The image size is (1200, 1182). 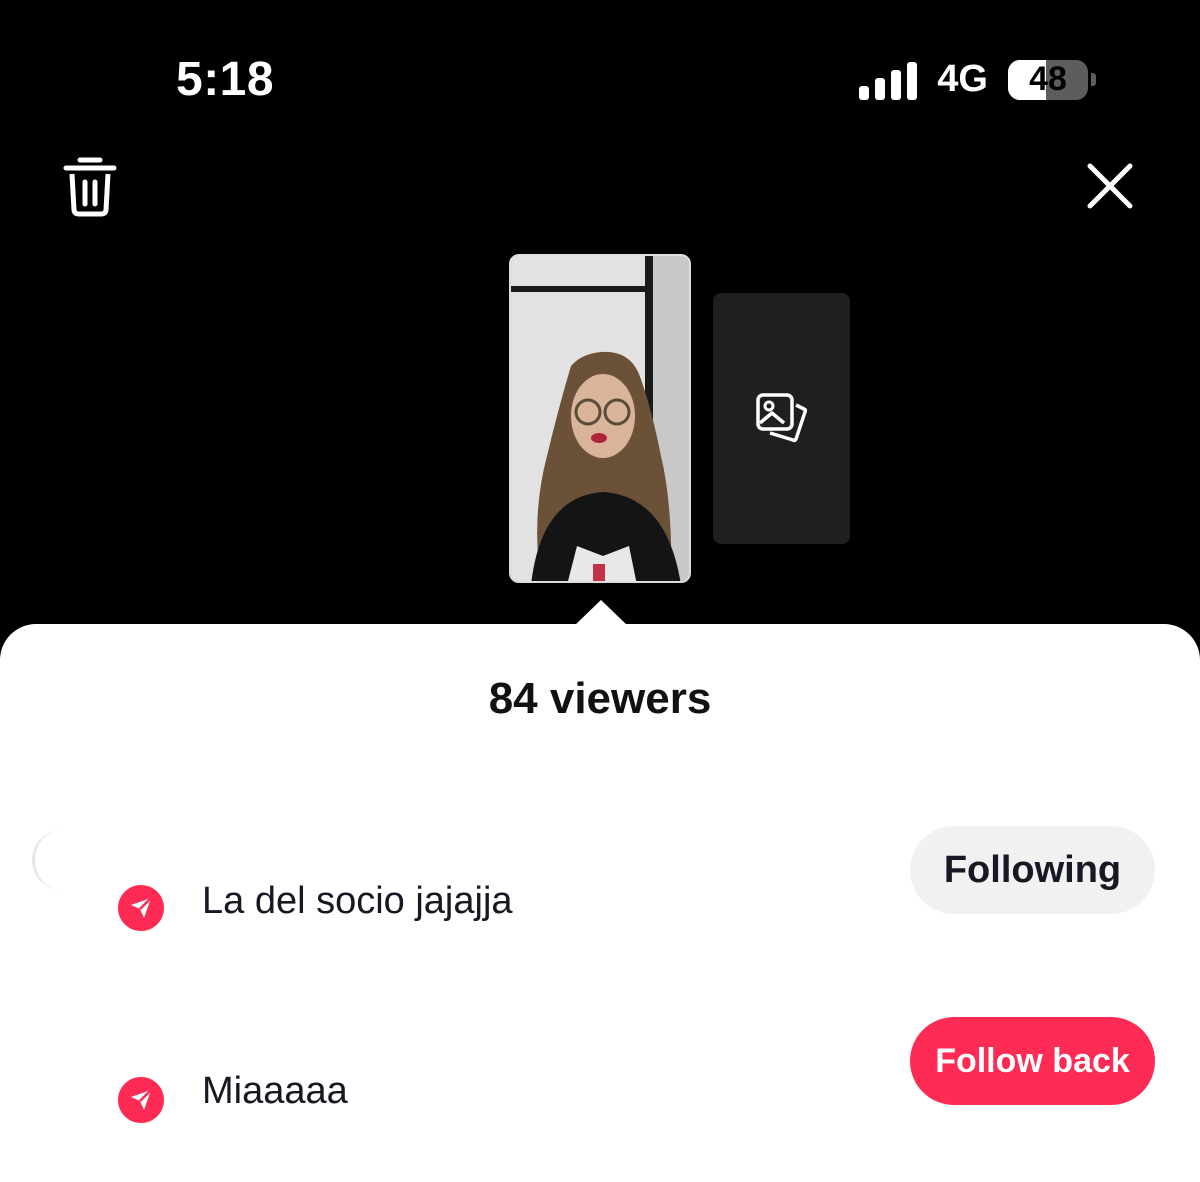 What do you see at coordinates (1093, 79) in the screenshot?
I see `battery-tip` at bounding box center [1093, 79].